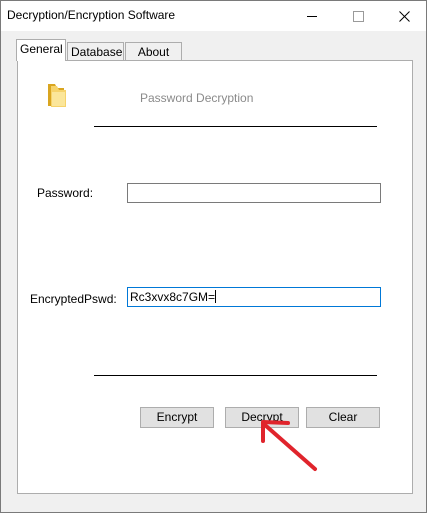 The width and height of the screenshot is (427, 514). What do you see at coordinates (235, 126) in the screenshot?
I see `divider-top` at bounding box center [235, 126].